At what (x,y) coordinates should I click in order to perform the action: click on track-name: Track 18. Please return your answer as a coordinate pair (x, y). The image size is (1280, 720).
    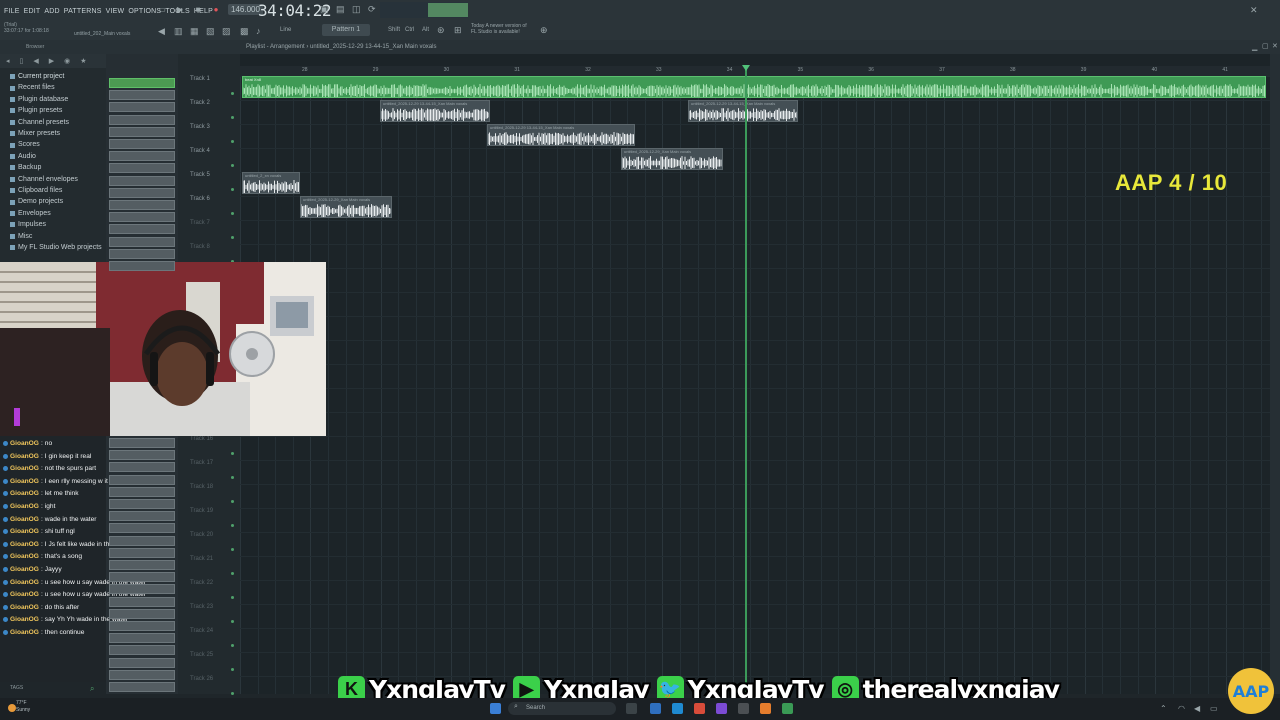
    Looking at the image, I should click on (201, 487).